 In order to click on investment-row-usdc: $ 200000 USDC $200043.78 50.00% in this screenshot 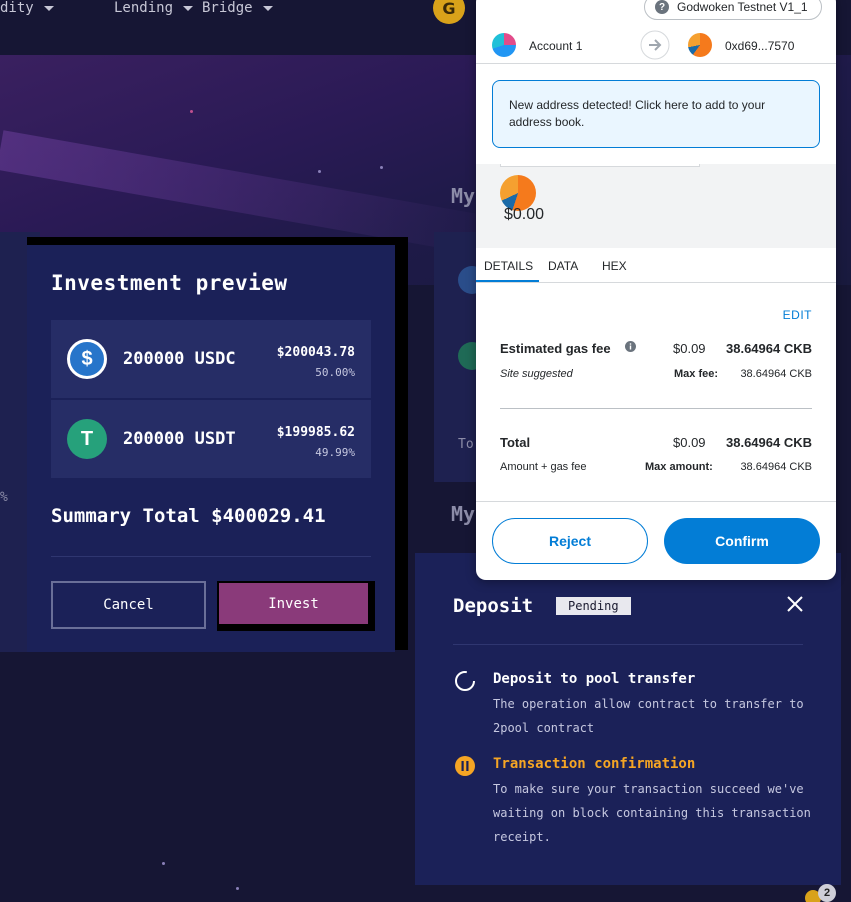, I will do `click(211, 359)`.